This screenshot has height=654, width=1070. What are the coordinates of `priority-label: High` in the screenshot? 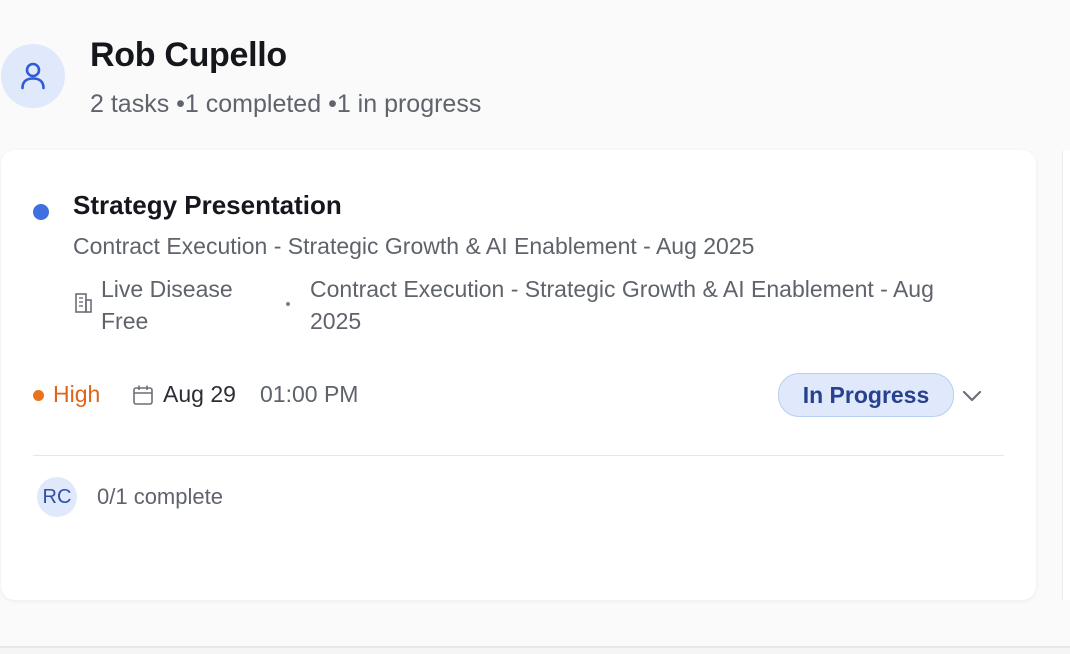 It's located at (77, 394).